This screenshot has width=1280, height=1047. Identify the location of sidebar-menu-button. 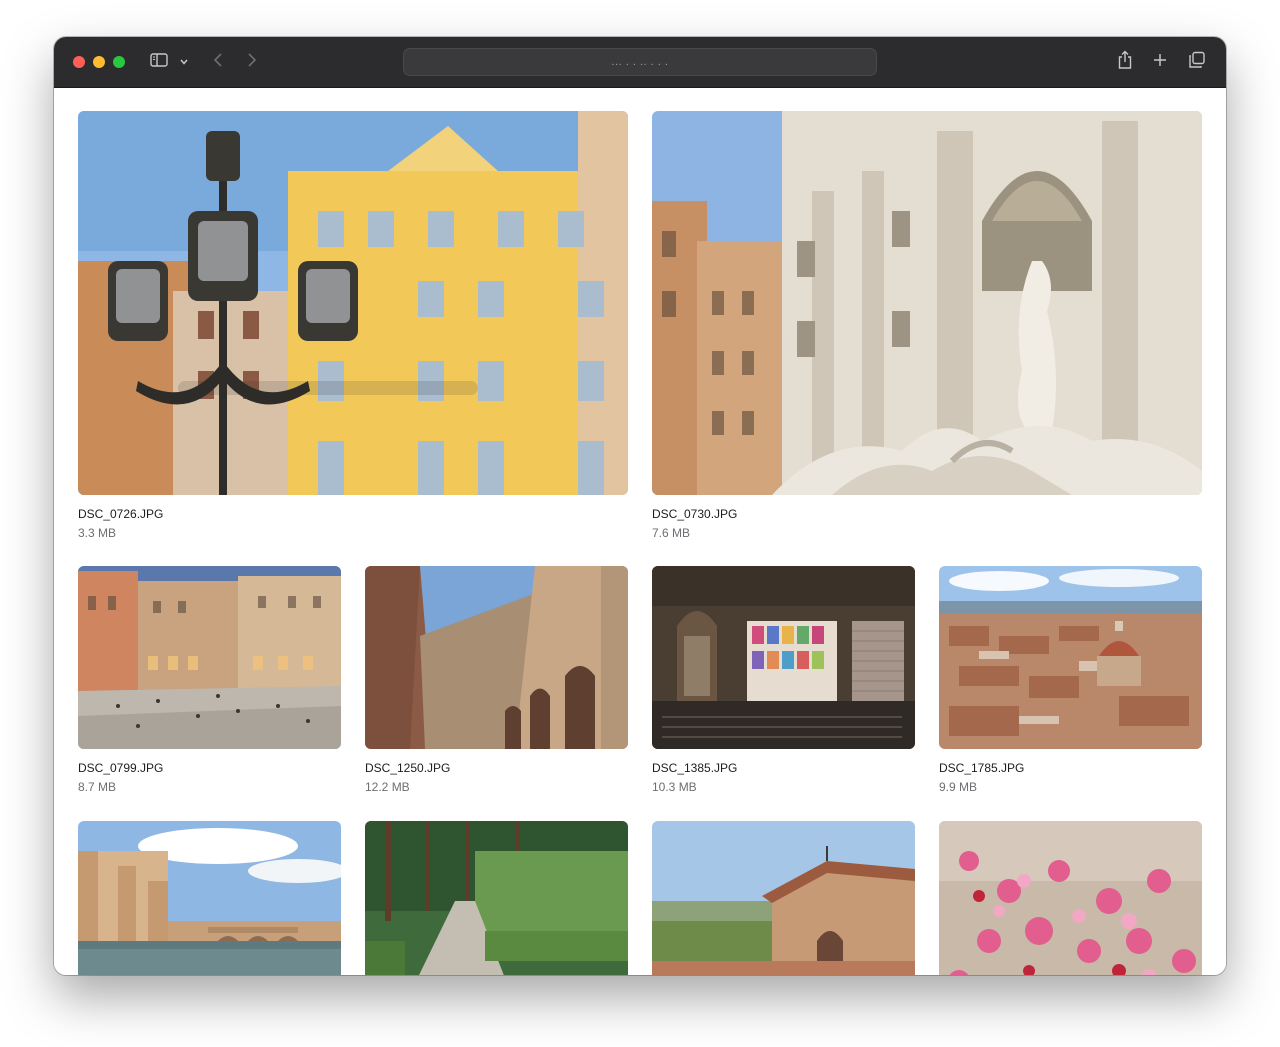
(184, 62).